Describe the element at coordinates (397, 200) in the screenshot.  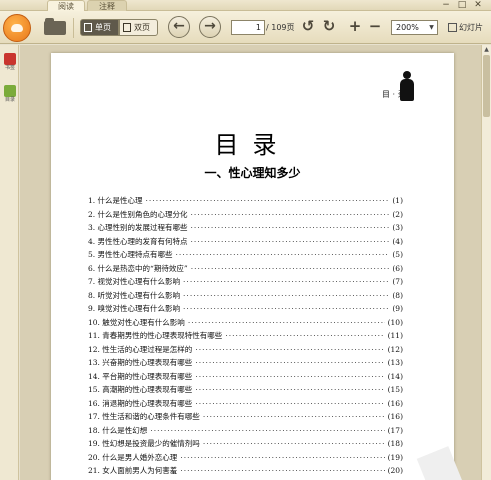
I see `toc-entry-page: (1)` at that location.